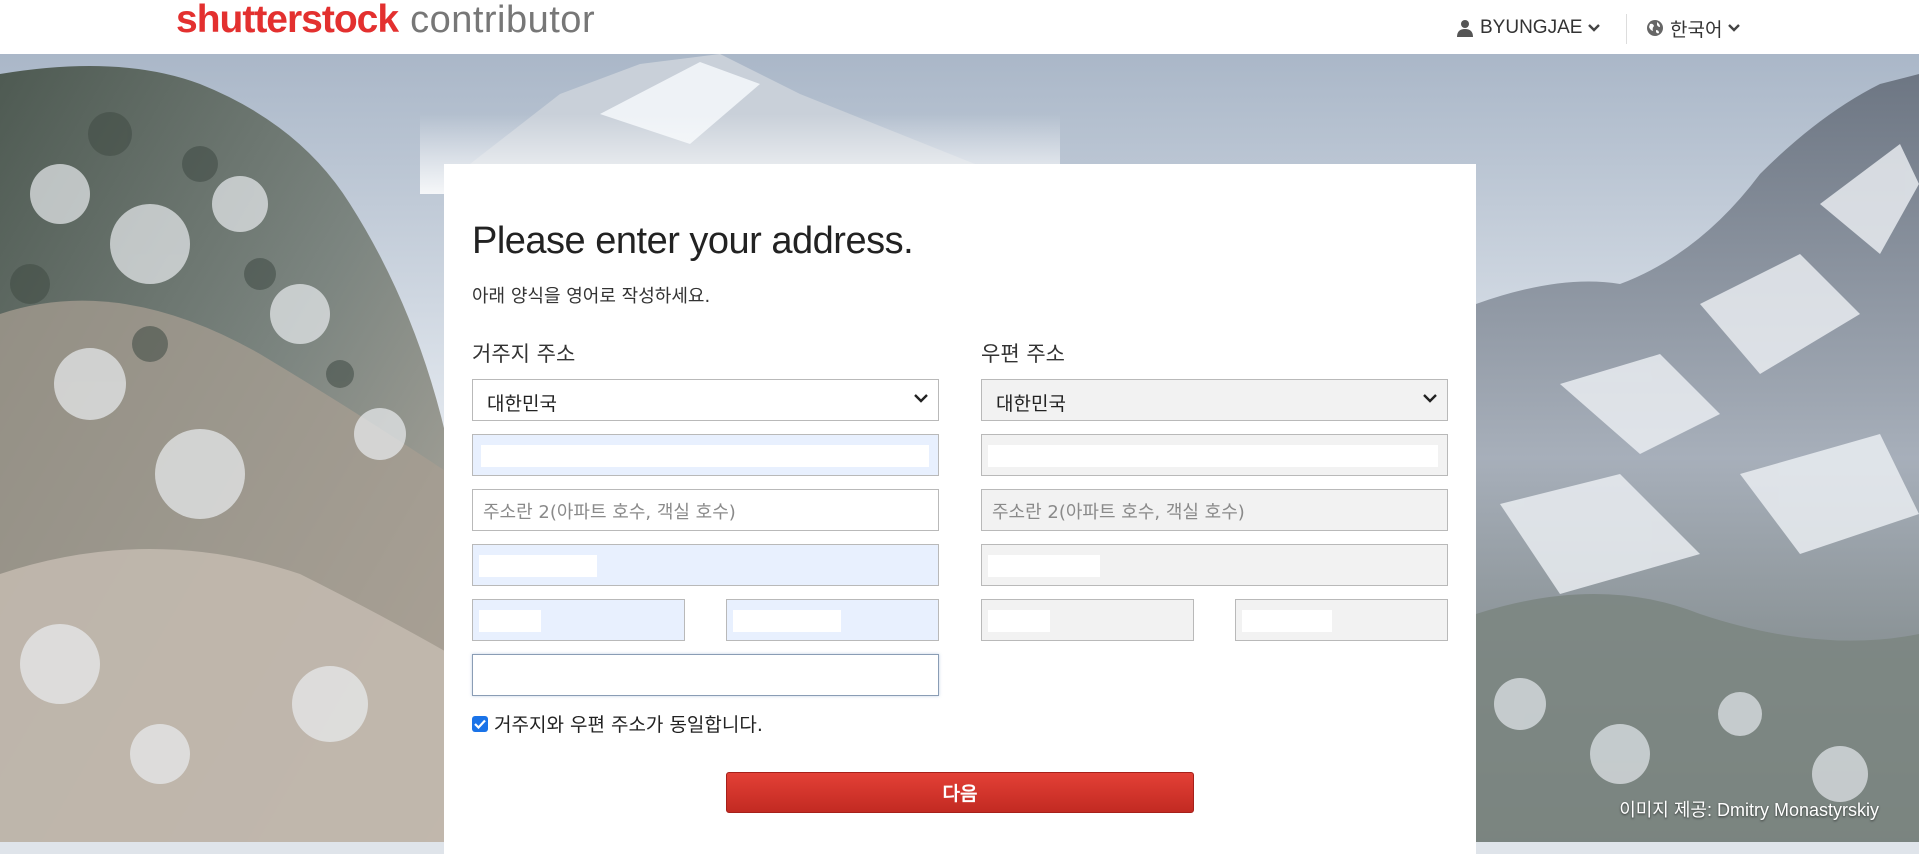 The image size is (1919, 854). I want to click on mailing-address1-input, so click(1214, 455).